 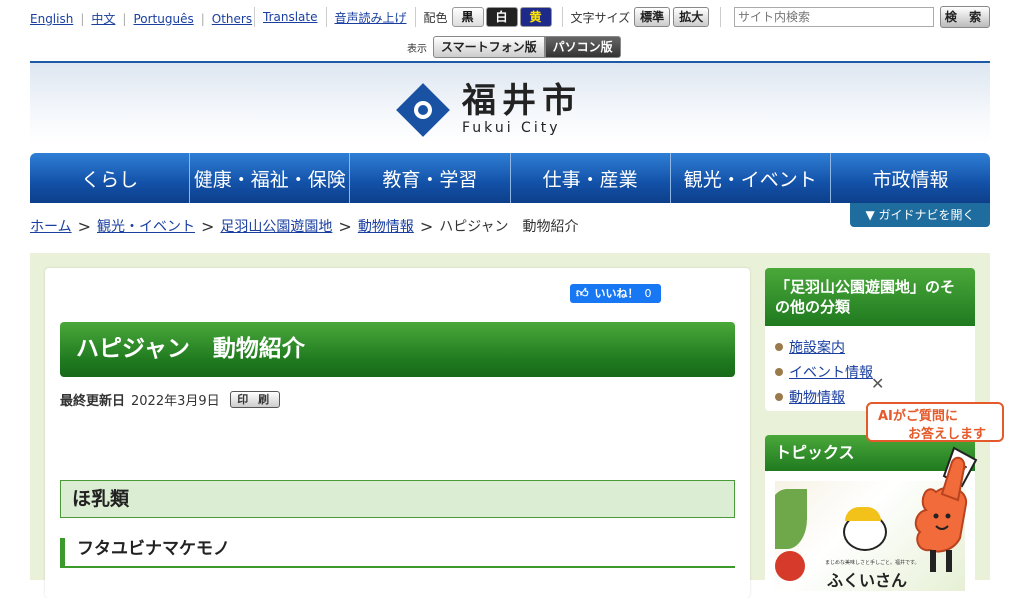 I want to click on subsection-heading-sloth: フタユビナマケモノ, so click(x=397, y=553).